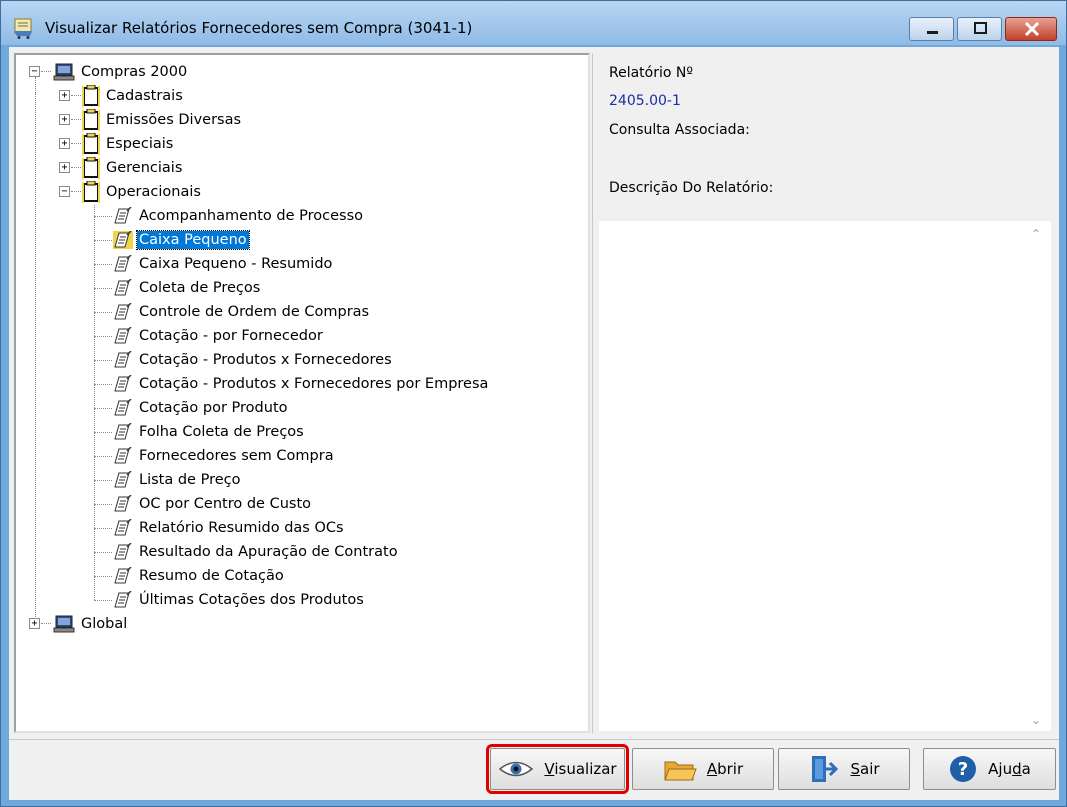 The width and height of the screenshot is (1067, 807). Describe the element at coordinates (190, 480) in the screenshot. I see `tree-item-label: Lista de Preço` at that location.